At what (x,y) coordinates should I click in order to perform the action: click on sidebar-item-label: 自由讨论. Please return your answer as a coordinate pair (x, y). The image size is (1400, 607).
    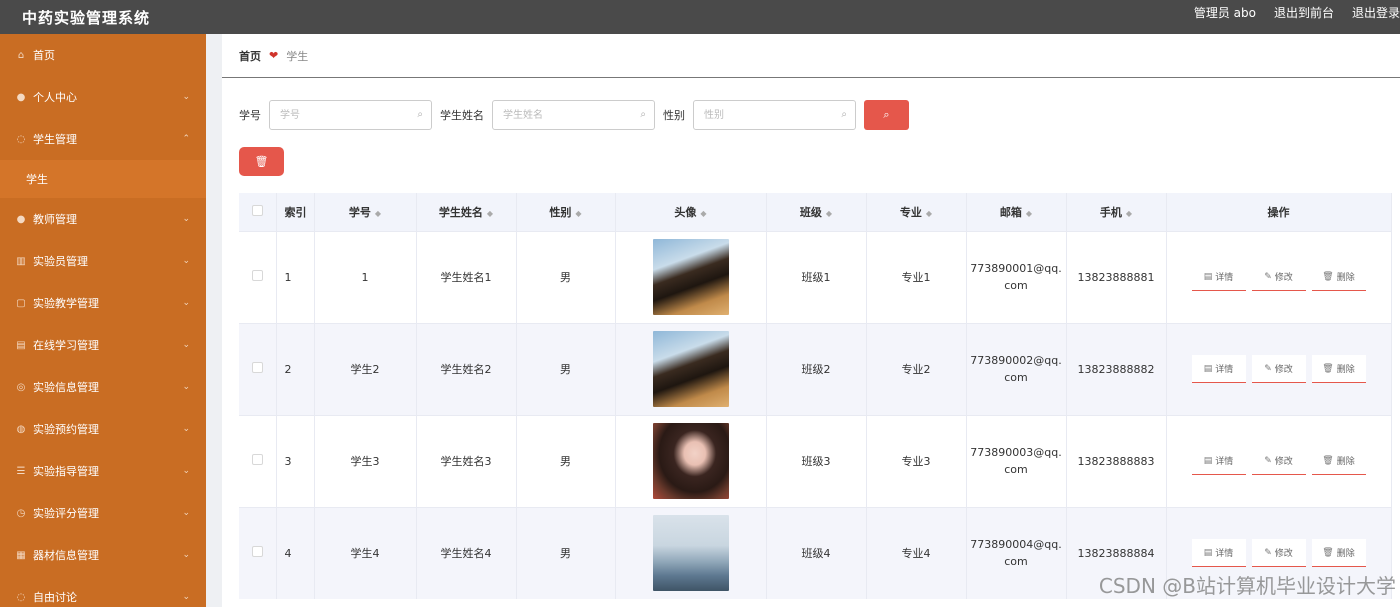
    Looking at the image, I should click on (55, 597).